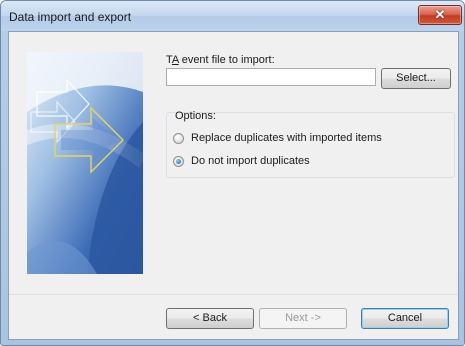 This screenshot has height=346, width=465. Describe the element at coordinates (210, 318) in the screenshot. I see `back-button: < Back` at that location.